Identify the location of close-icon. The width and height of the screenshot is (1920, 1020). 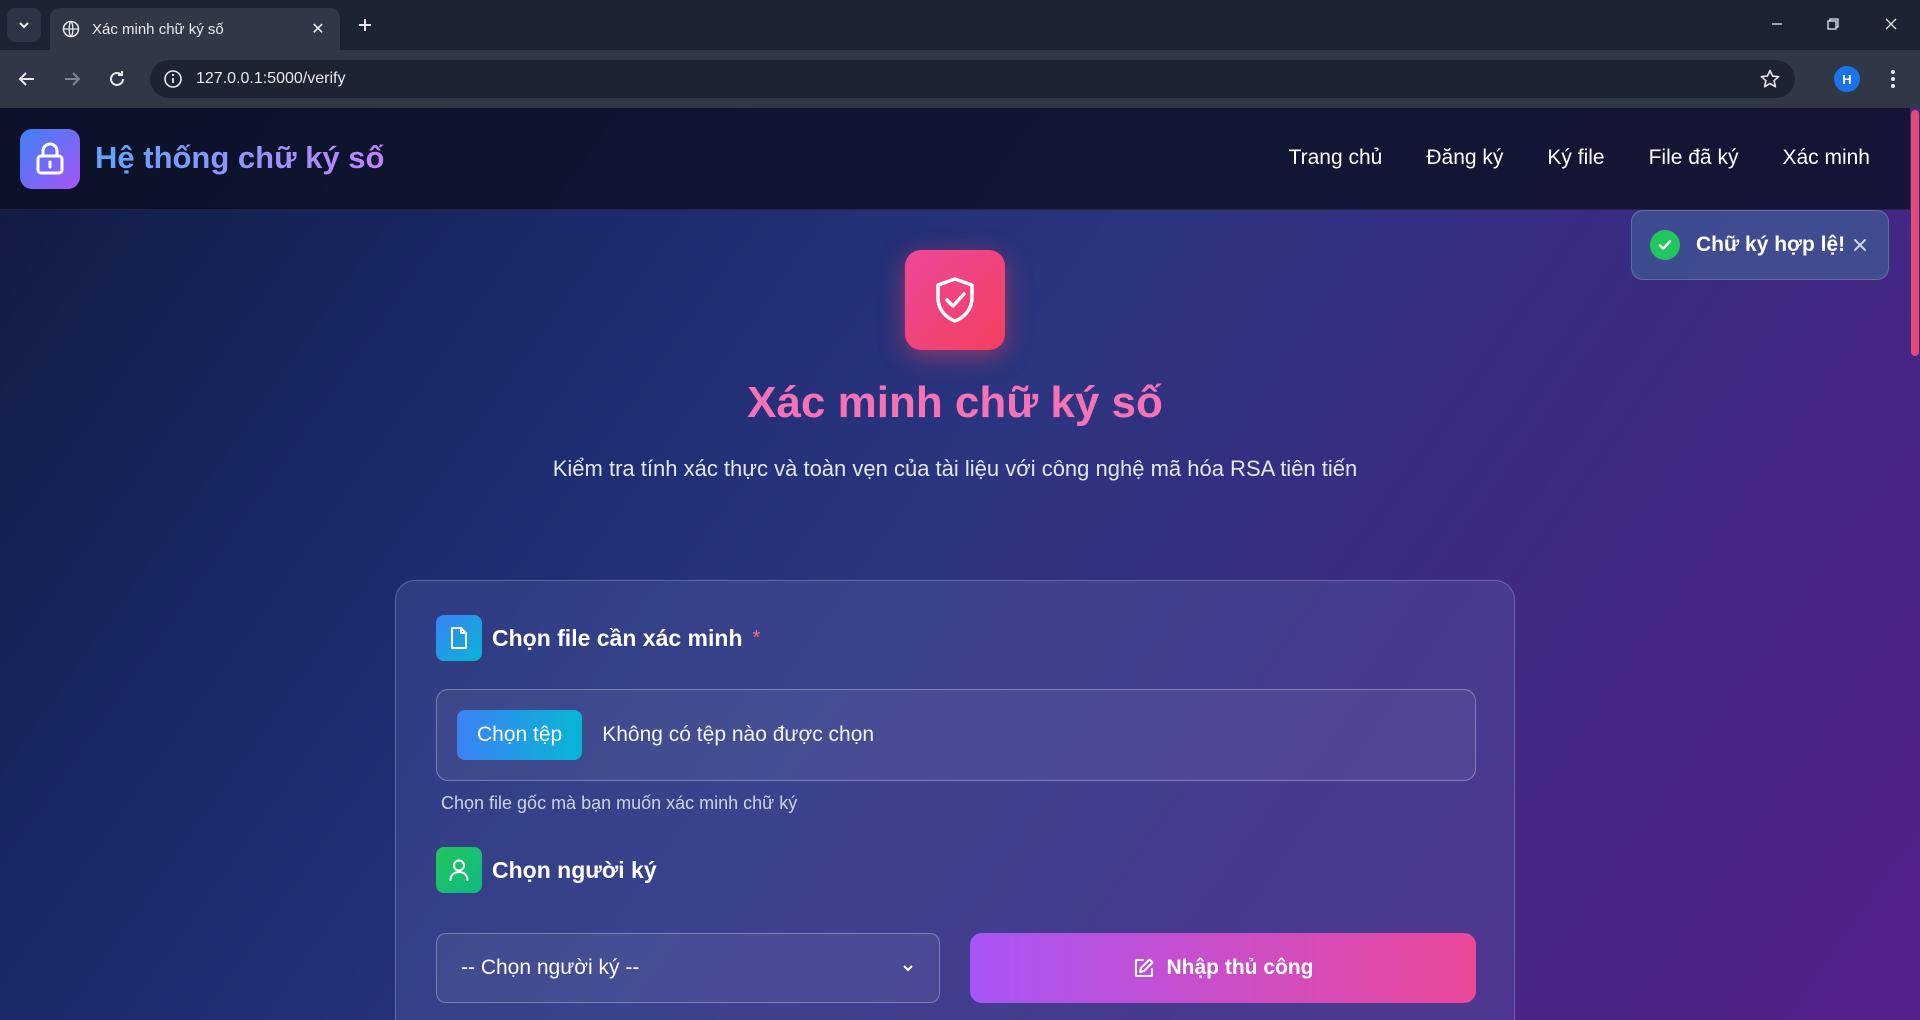
(1891, 24).